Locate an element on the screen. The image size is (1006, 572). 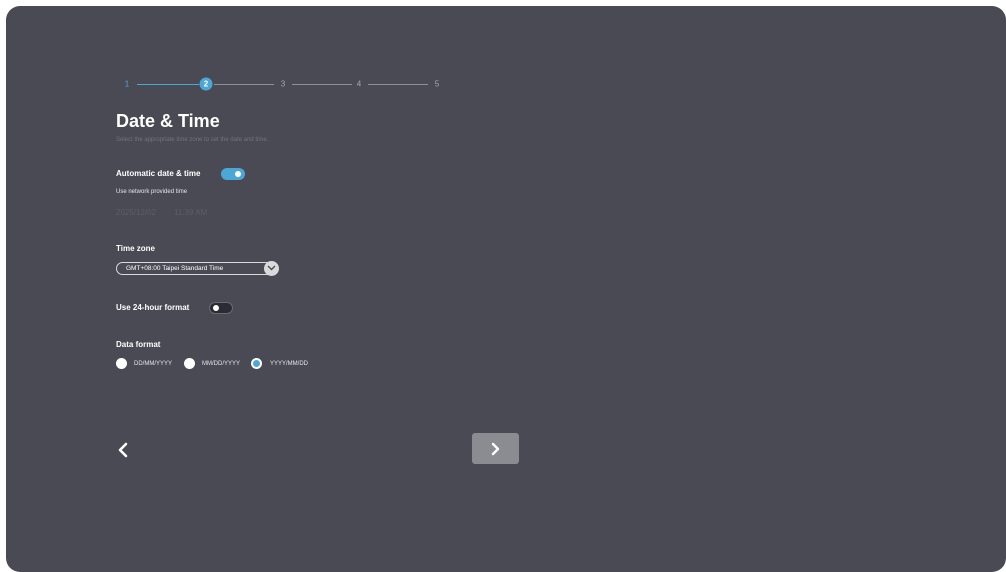
page-title: Date & Time is located at coordinates (168, 121).